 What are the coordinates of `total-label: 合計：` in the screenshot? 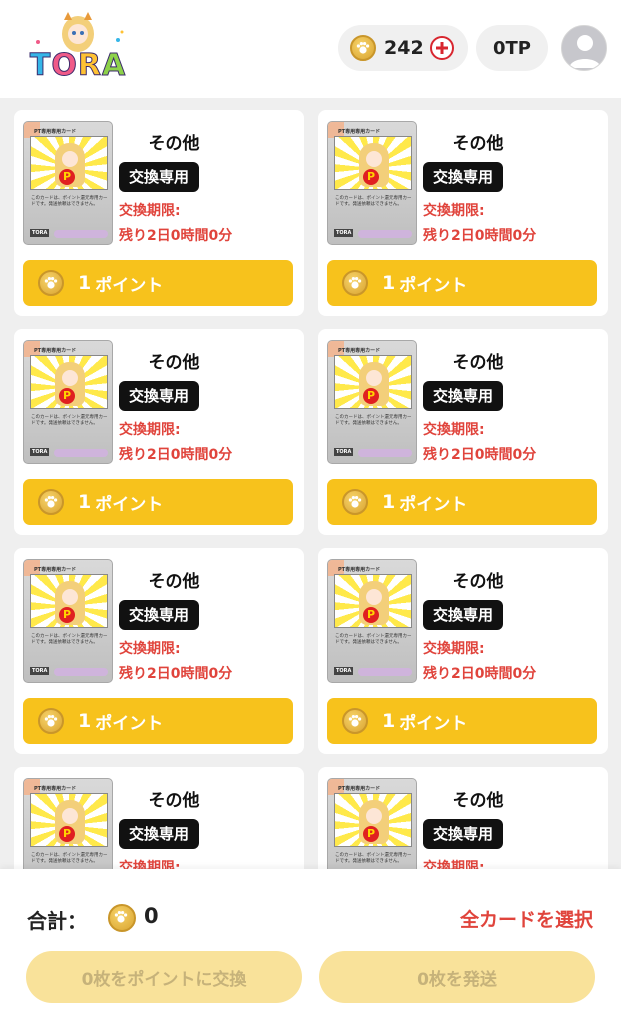 It's located at (57, 921).